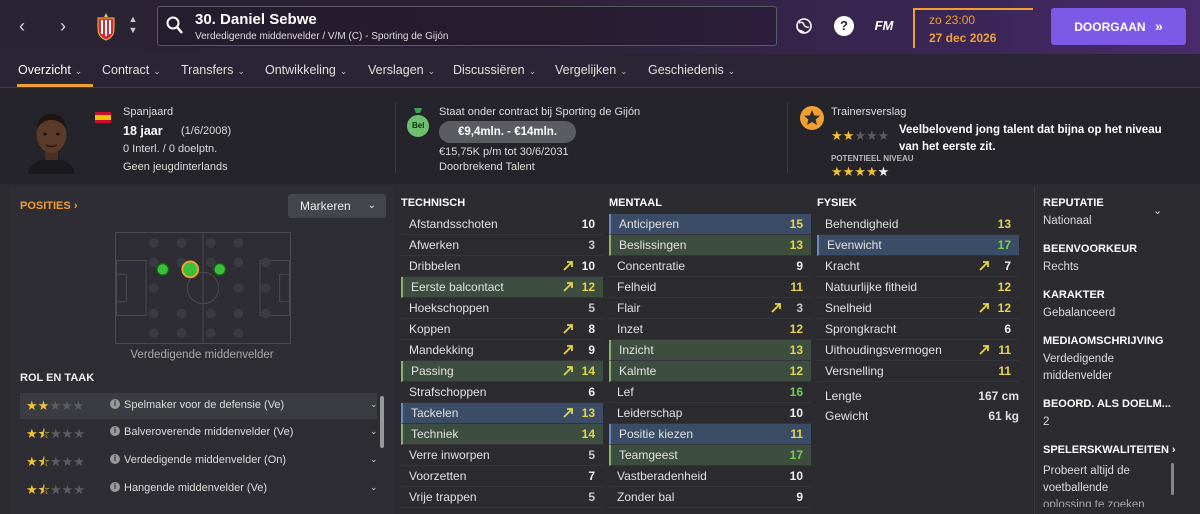  I want to click on attribute-row: Felheid 11, so click(710, 287).